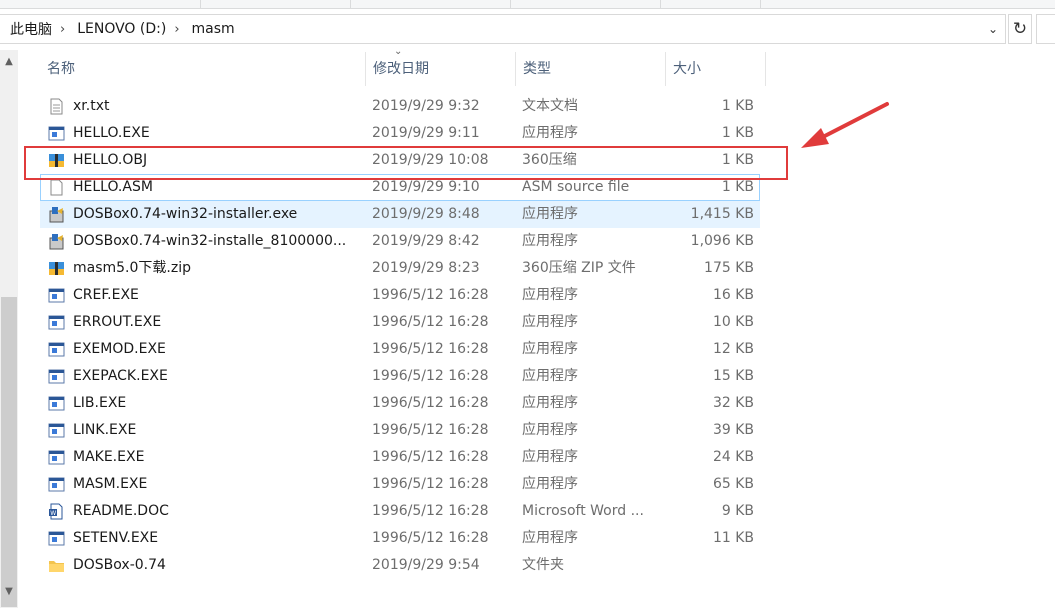 This screenshot has width=1055, height=608. I want to click on word-document-icon, so click(56, 511).